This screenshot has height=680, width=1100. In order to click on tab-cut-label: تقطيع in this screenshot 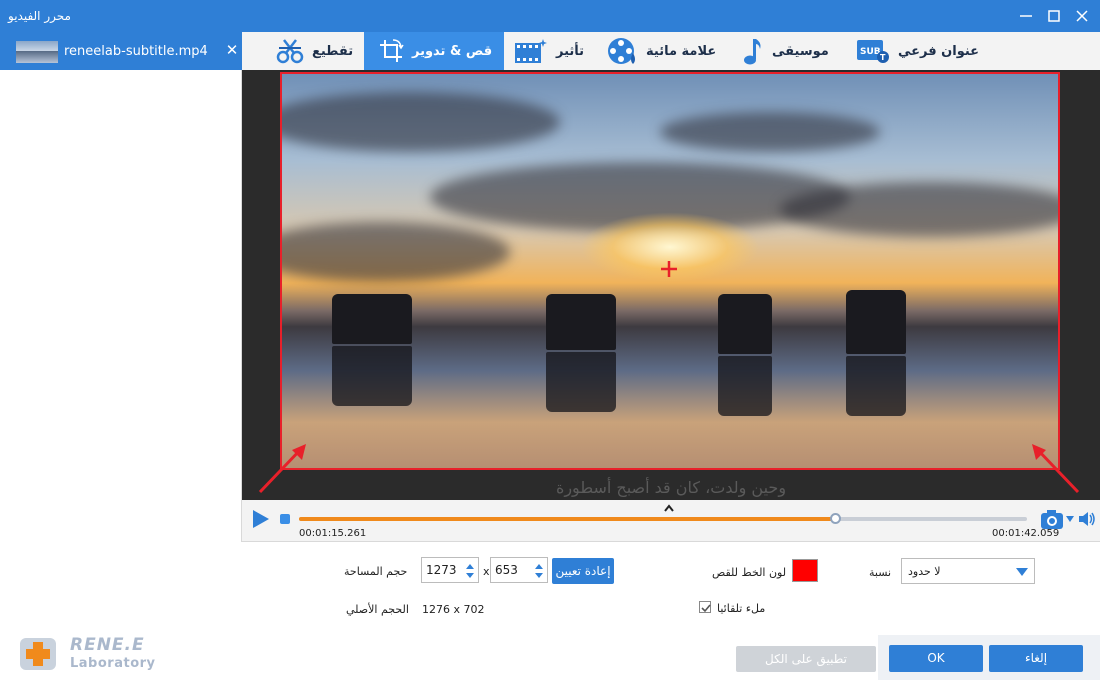, I will do `click(333, 51)`.